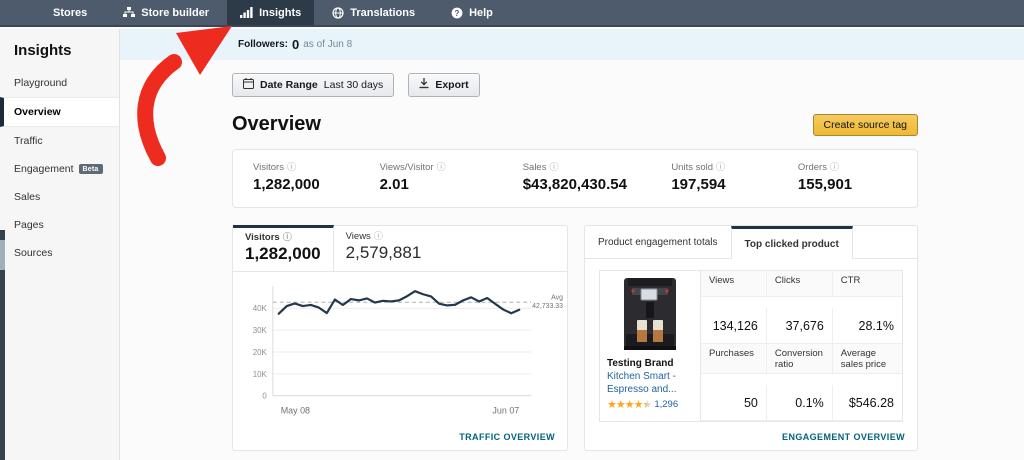 Image resolution: width=1024 pixels, height=460 pixels. I want to click on stat-value: 197,594, so click(698, 184).